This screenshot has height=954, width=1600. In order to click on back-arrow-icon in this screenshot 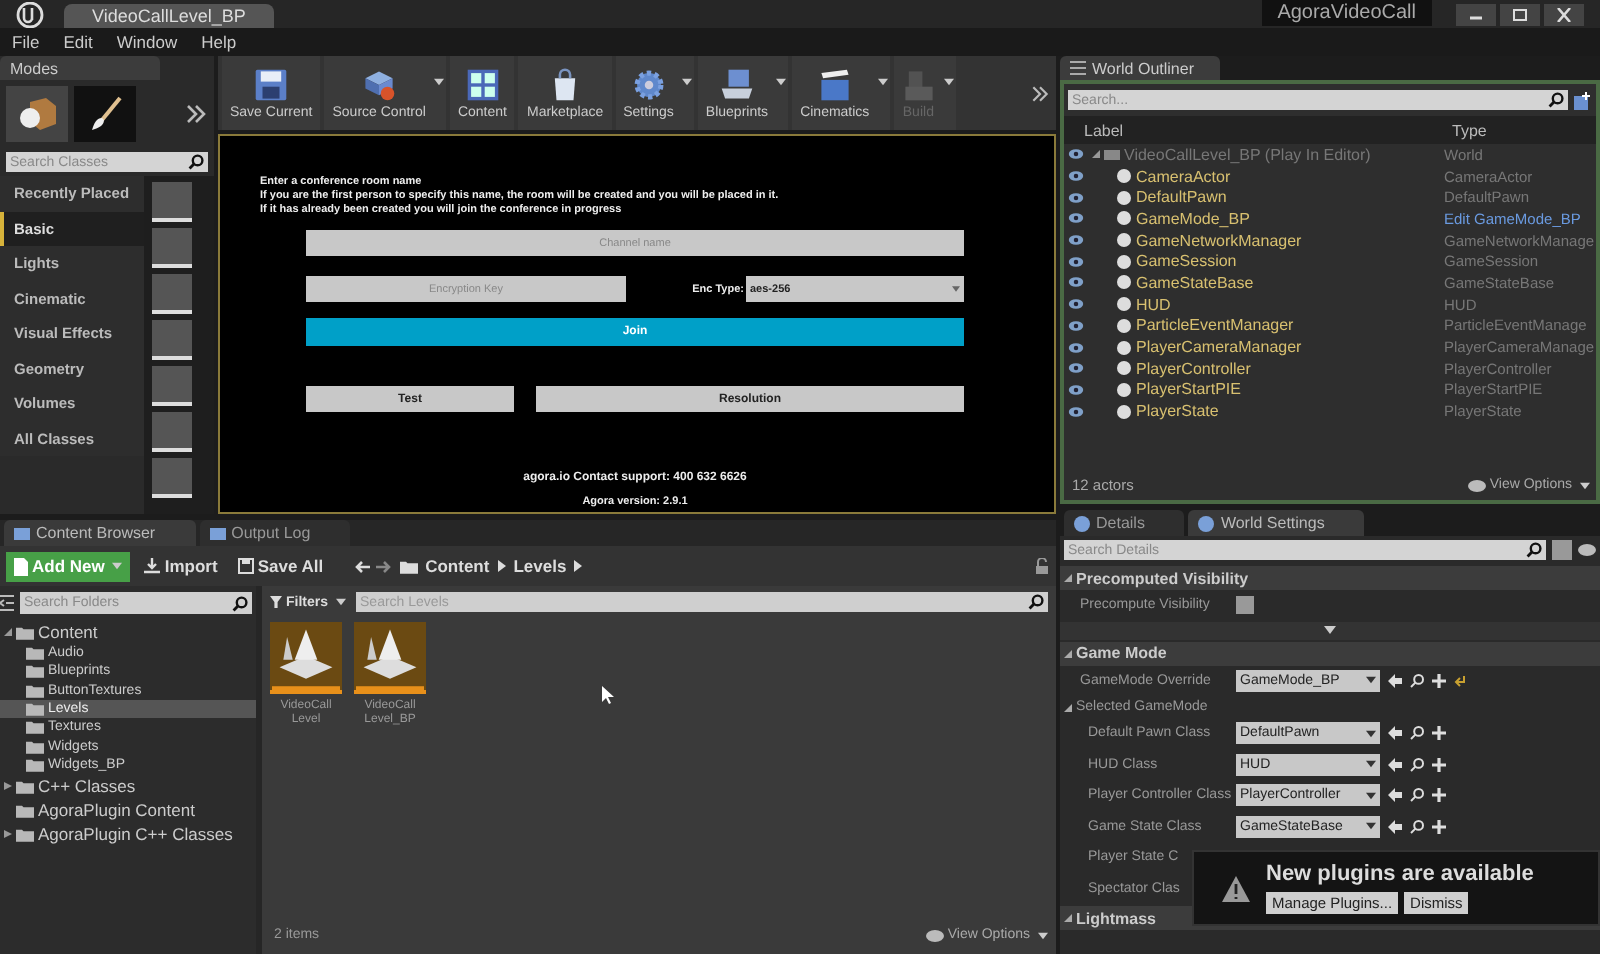, I will do `click(361, 566)`.